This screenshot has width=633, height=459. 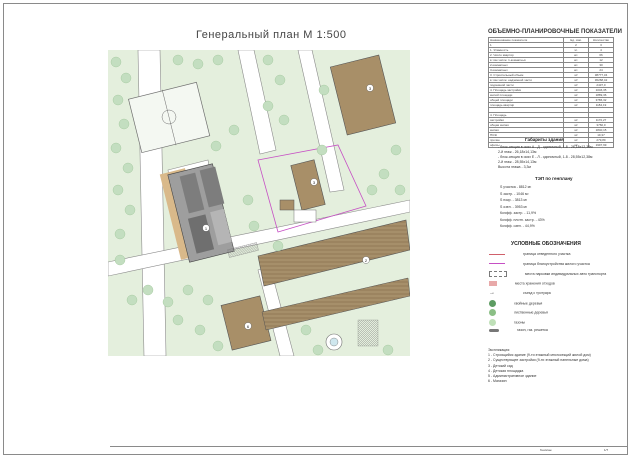 I want to click on tep-line: Коэфф. озел. - 44,9%, so click(x=517, y=226).